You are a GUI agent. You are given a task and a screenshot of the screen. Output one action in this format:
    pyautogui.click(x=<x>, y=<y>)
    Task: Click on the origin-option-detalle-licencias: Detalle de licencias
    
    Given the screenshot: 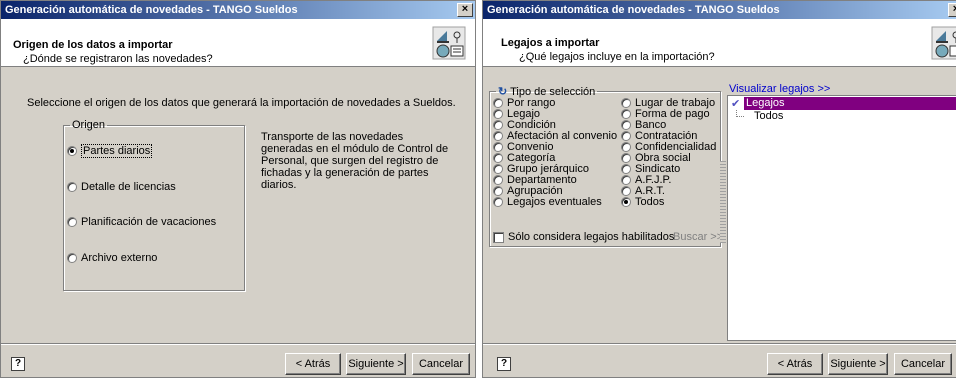 What is the action you would take?
    pyautogui.click(x=121, y=187)
    